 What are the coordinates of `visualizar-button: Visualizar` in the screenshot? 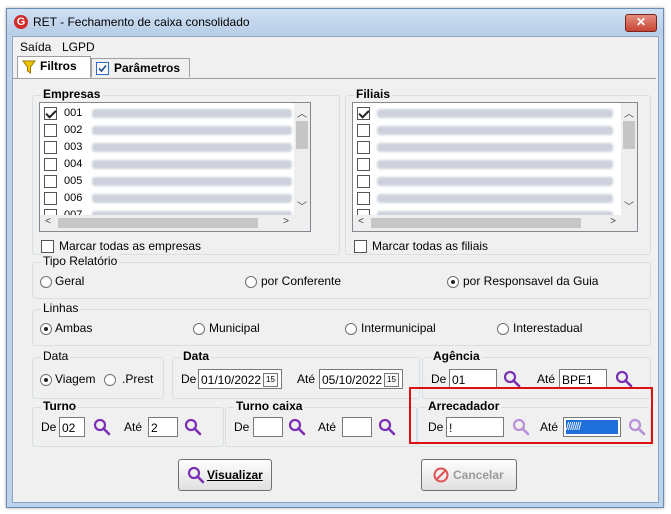 It's located at (225, 475).